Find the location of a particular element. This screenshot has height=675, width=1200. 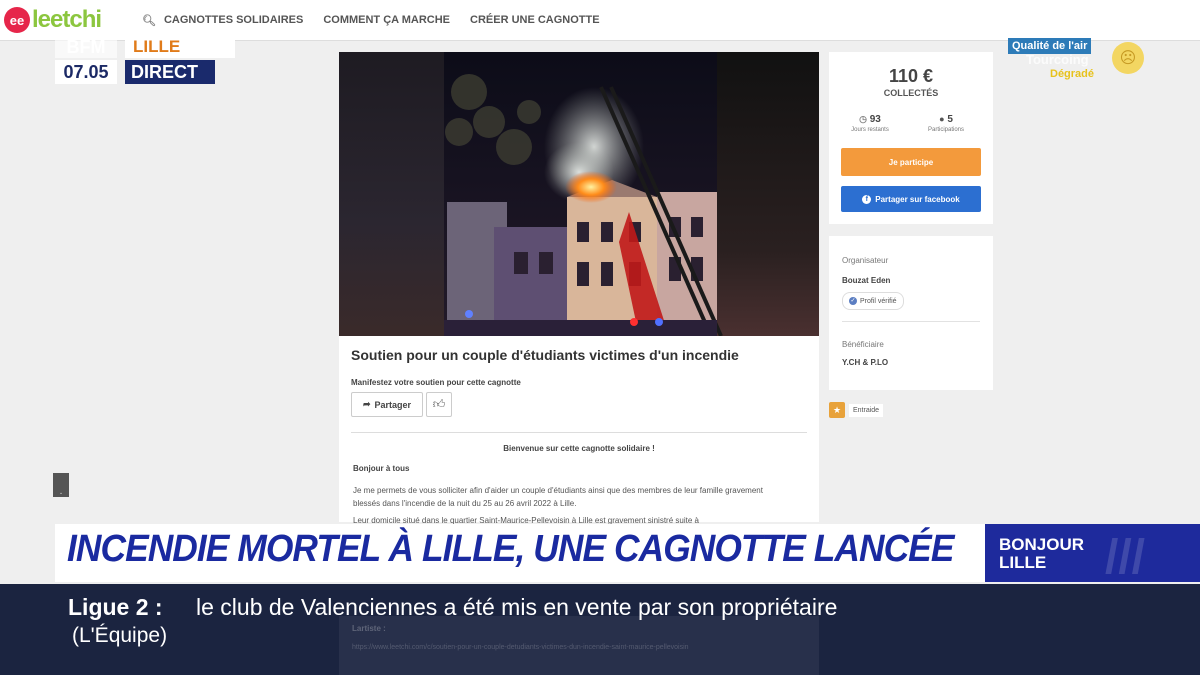

person-icon: ● is located at coordinates (942, 119).